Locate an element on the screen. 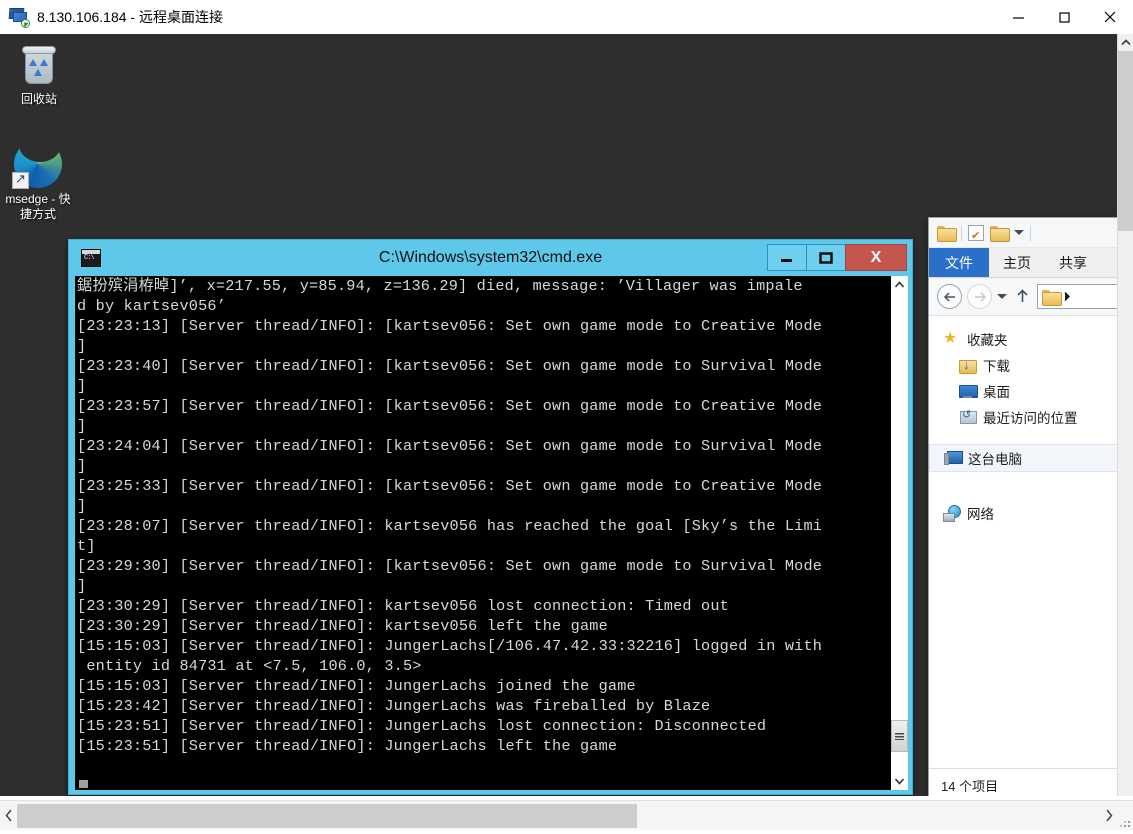  cmd-maximize-button is located at coordinates (826, 257).